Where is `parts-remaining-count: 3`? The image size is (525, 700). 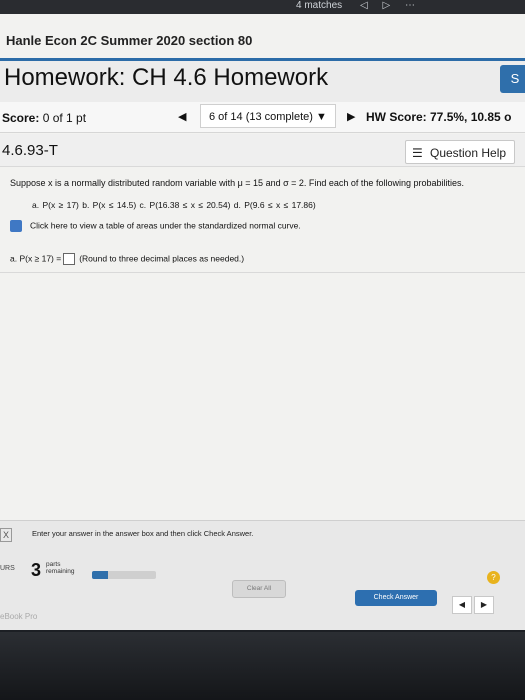 parts-remaining-count: 3 is located at coordinates (36, 570).